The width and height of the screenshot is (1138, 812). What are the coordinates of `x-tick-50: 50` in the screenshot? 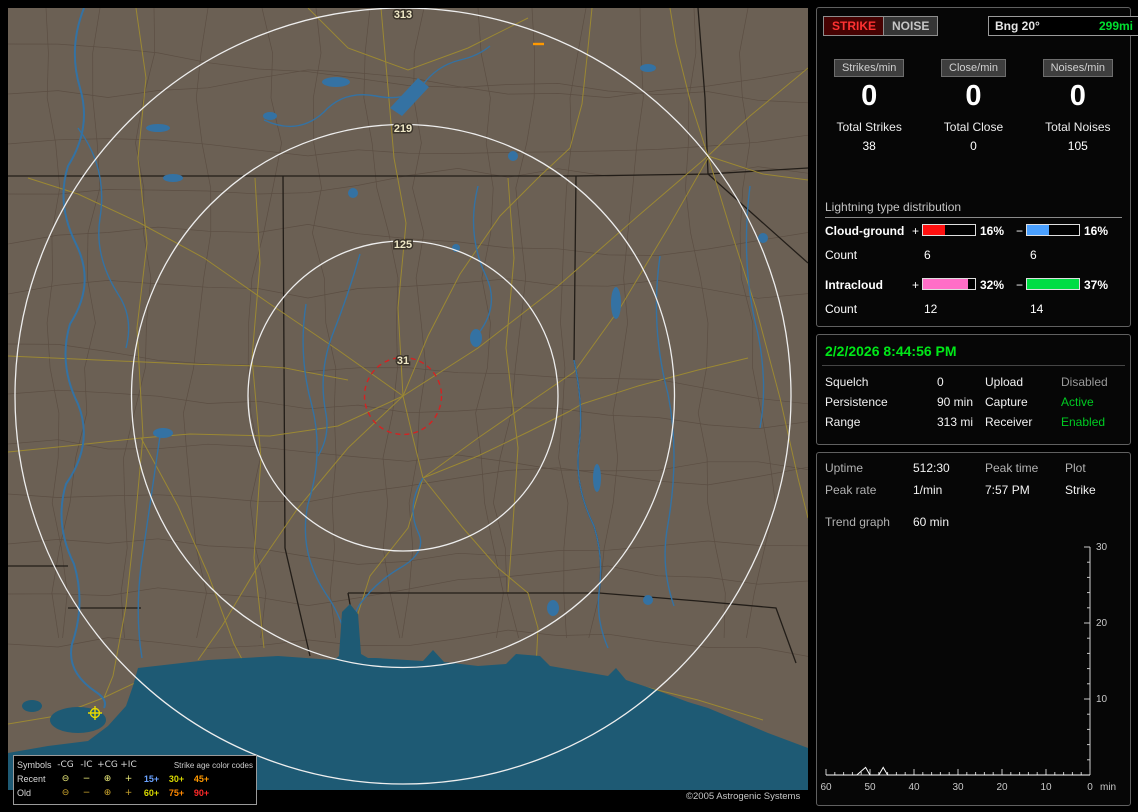 It's located at (870, 787).